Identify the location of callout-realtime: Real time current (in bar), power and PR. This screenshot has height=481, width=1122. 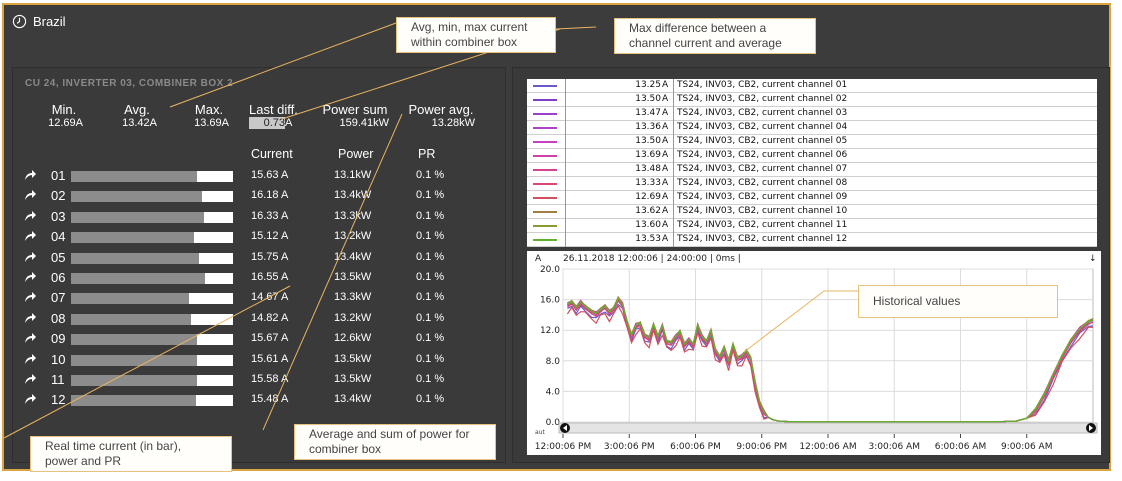
(131, 454).